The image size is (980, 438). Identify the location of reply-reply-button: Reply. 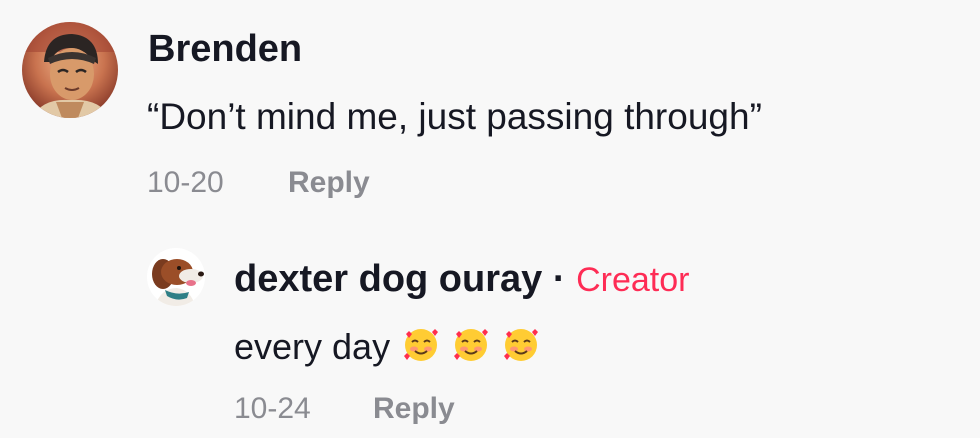
(414, 409).